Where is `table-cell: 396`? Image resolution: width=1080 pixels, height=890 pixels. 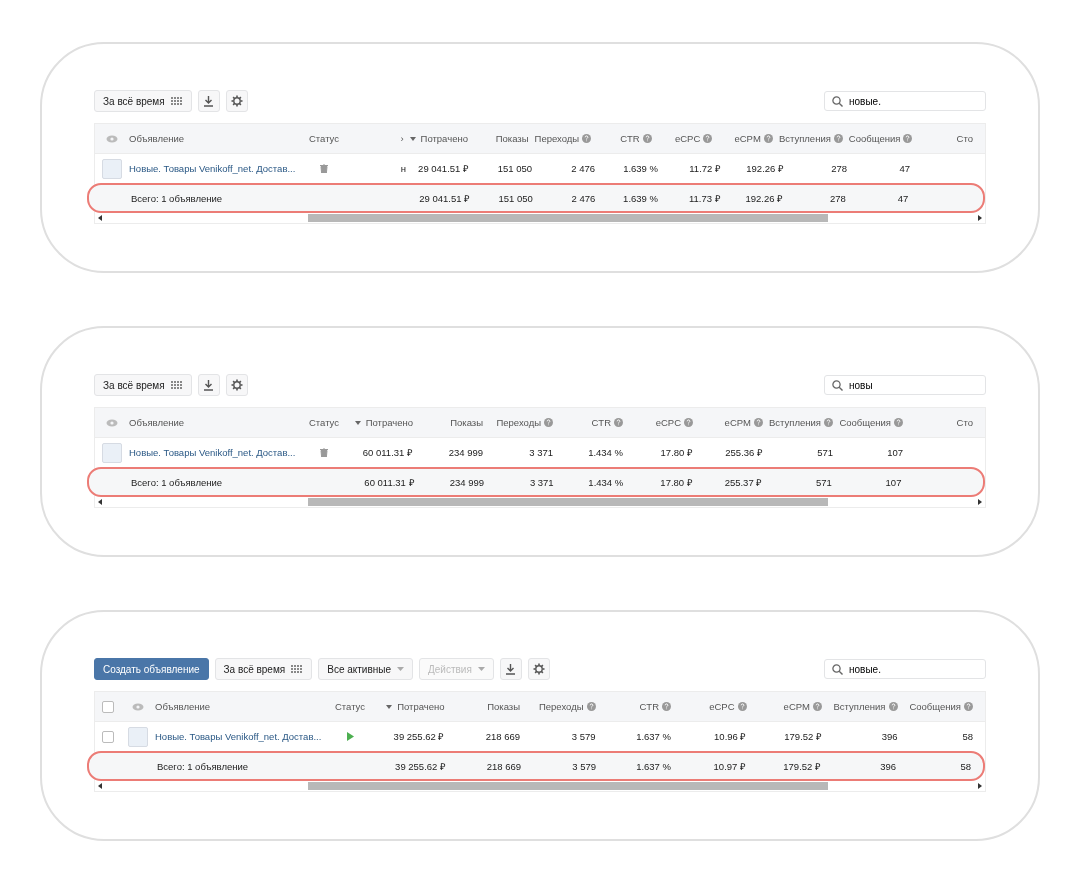 table-cell: 396 is located at coordinates (888, 766).